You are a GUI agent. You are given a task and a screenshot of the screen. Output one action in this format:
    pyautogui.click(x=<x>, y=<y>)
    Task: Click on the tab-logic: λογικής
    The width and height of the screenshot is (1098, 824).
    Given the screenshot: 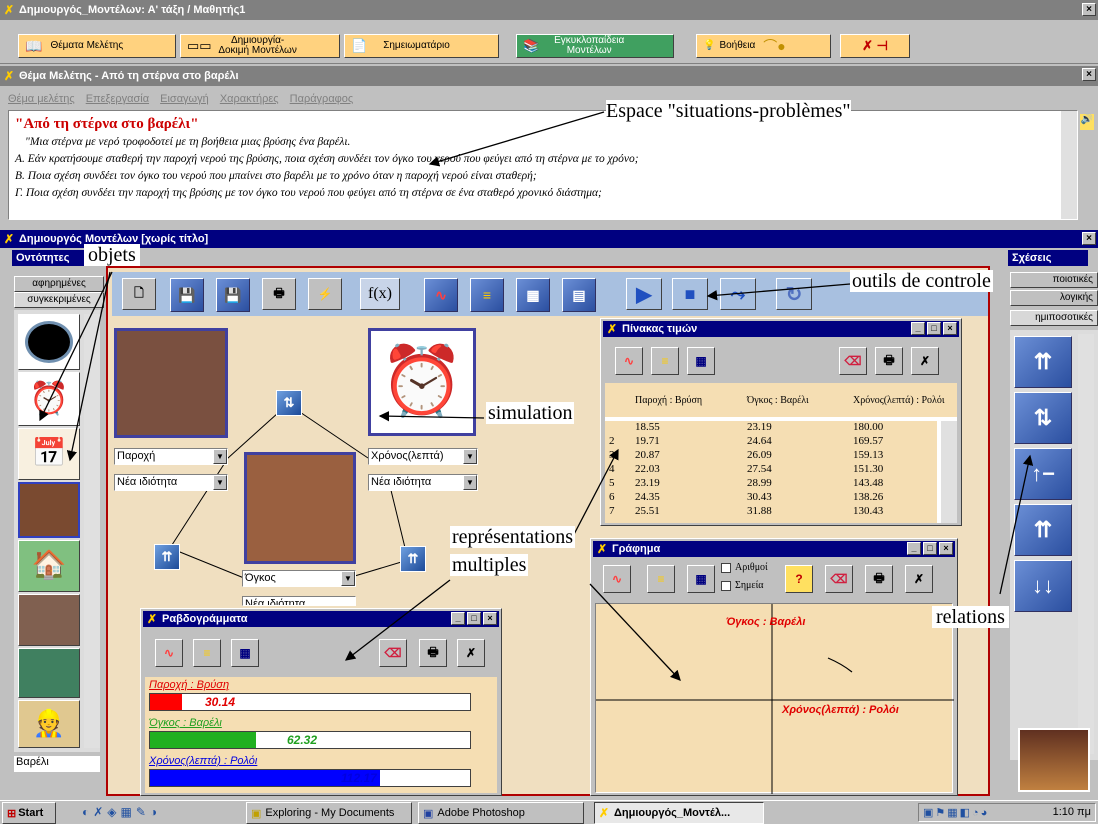 What is the action you would take?
    pyautogui.click(x=1054, y=298)
    